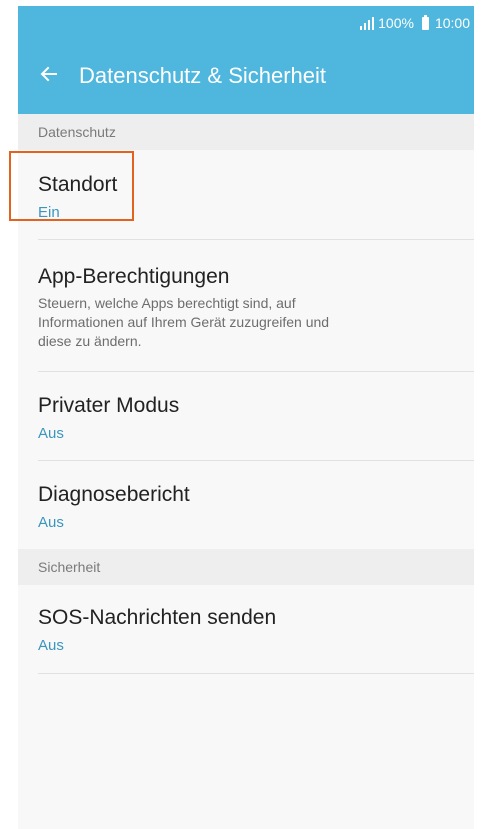  Describe the element at coordinates (246, 23) in the screenshot. I see `status-bar: 100% 10:00` at that location.